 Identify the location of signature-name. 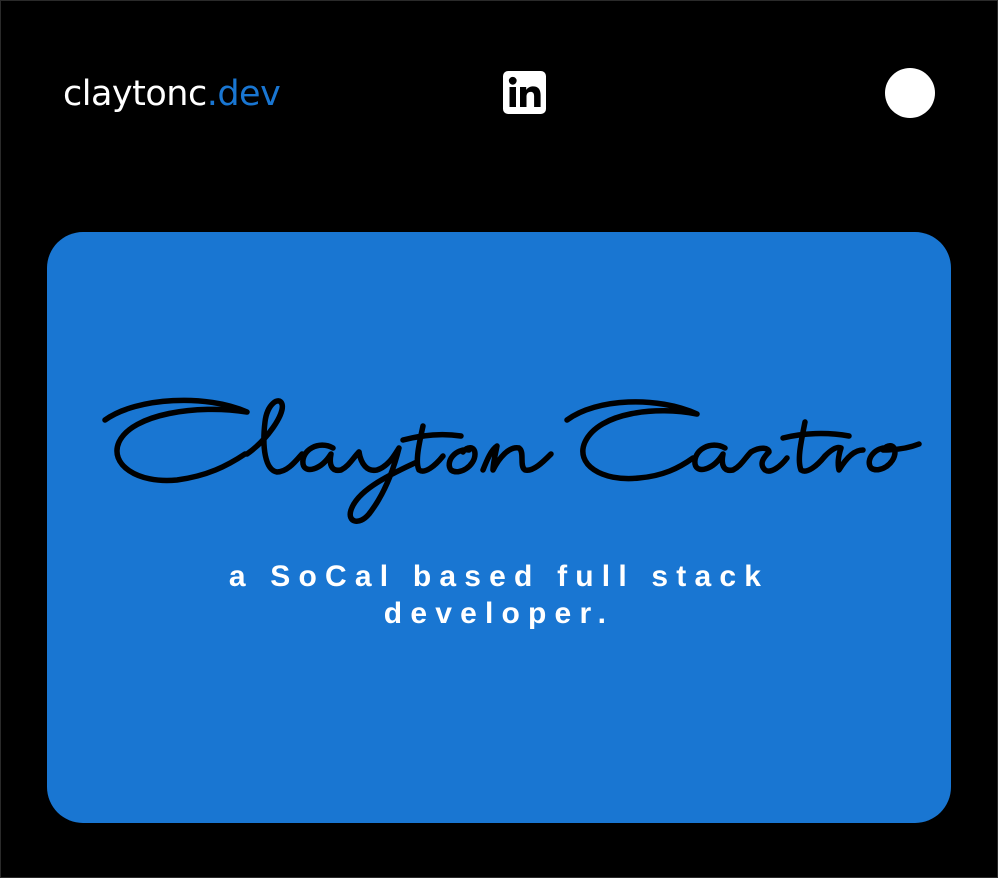
(512, 460).